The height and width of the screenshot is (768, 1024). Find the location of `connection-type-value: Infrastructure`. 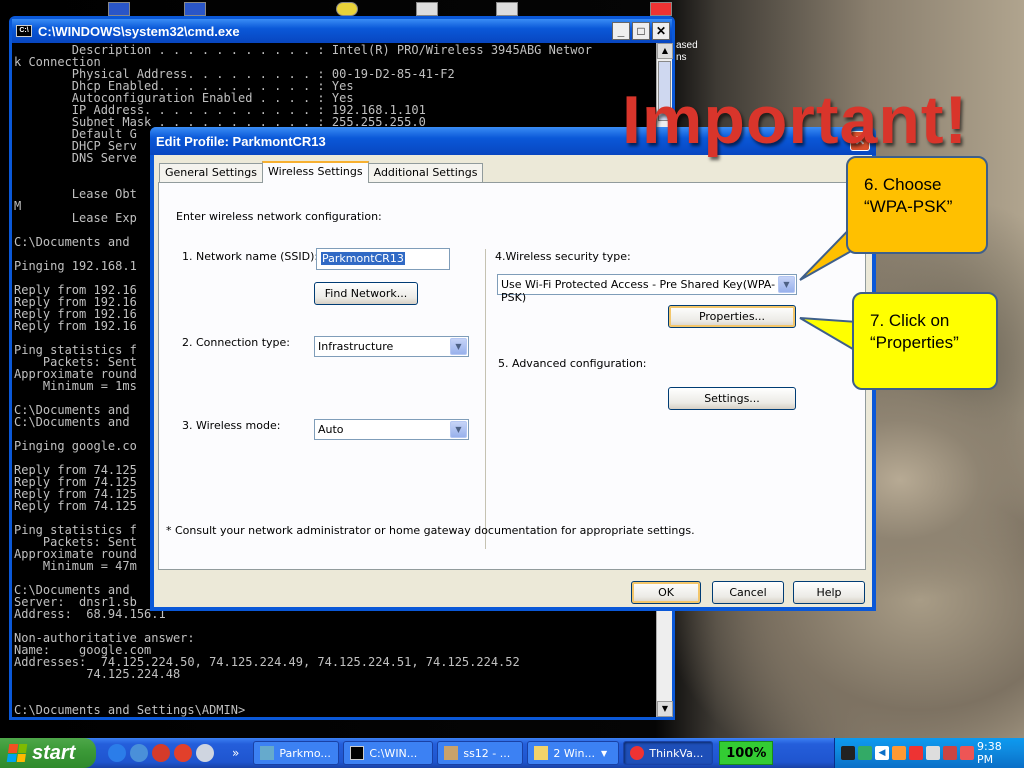

connection-type-value: Infrastructure is located at coordinates (356, 346).